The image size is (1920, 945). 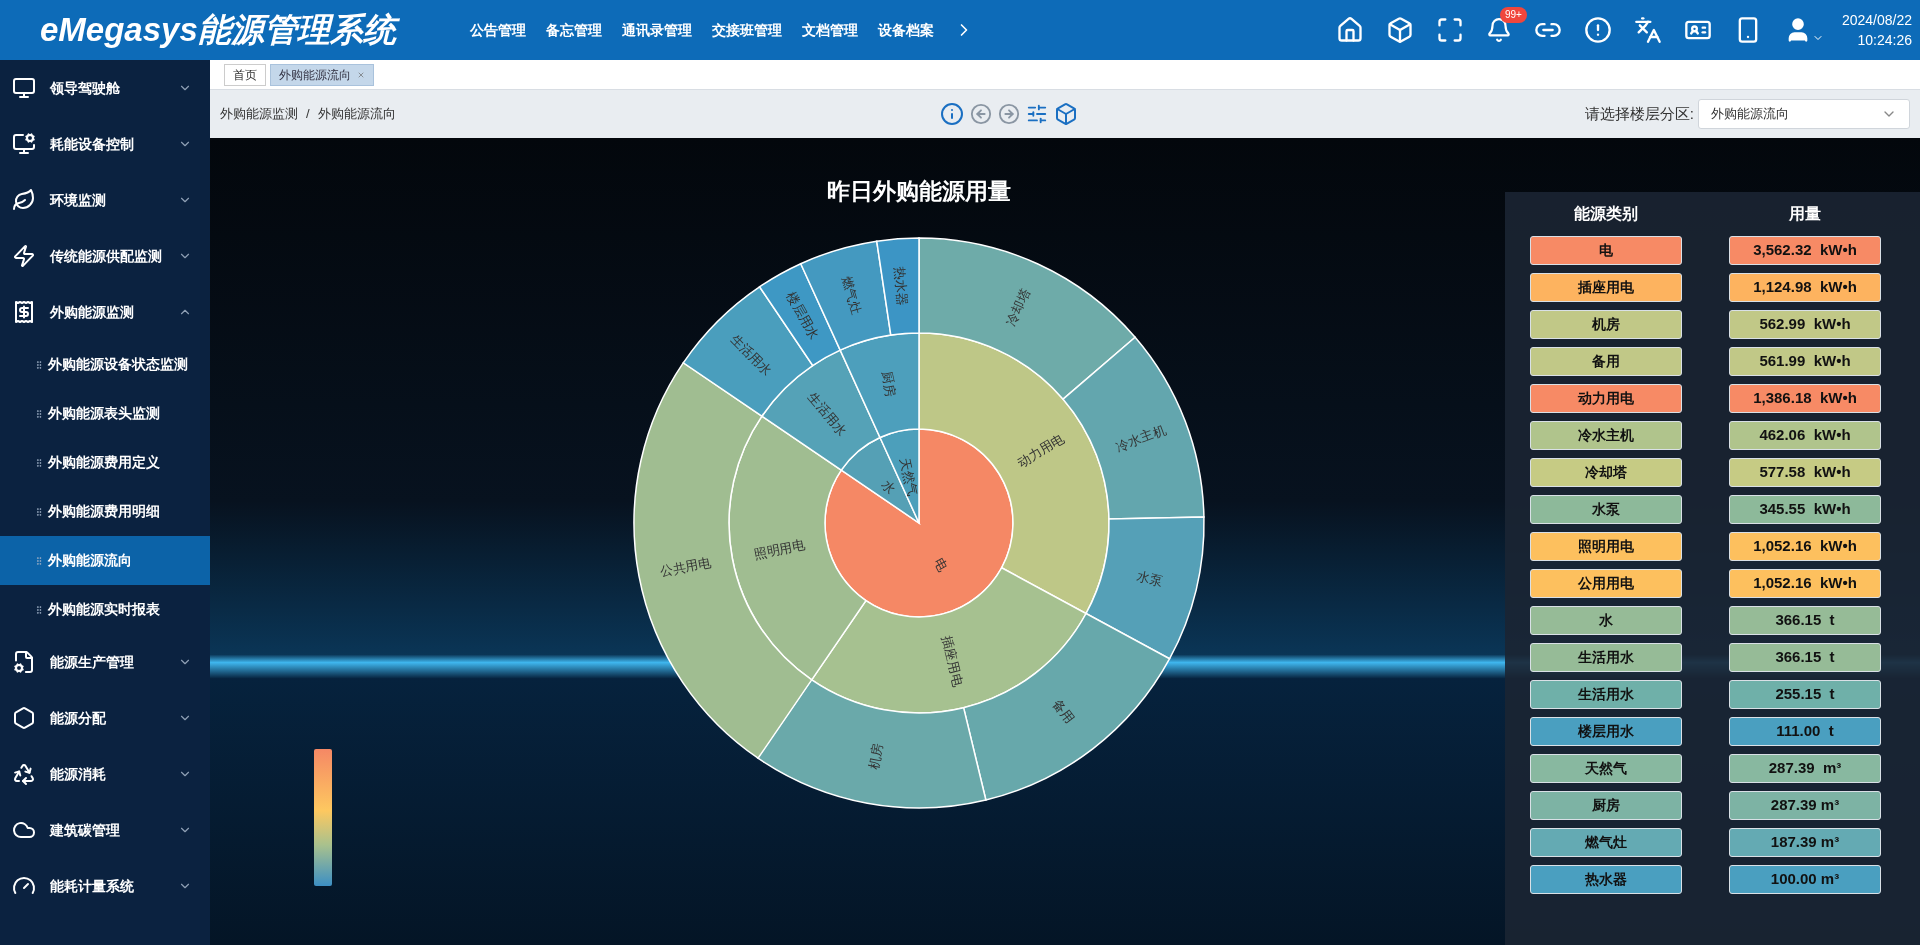 I want to click on sidebar-subitem: 外购能源设备状态监测, so click(x=105, y=364).